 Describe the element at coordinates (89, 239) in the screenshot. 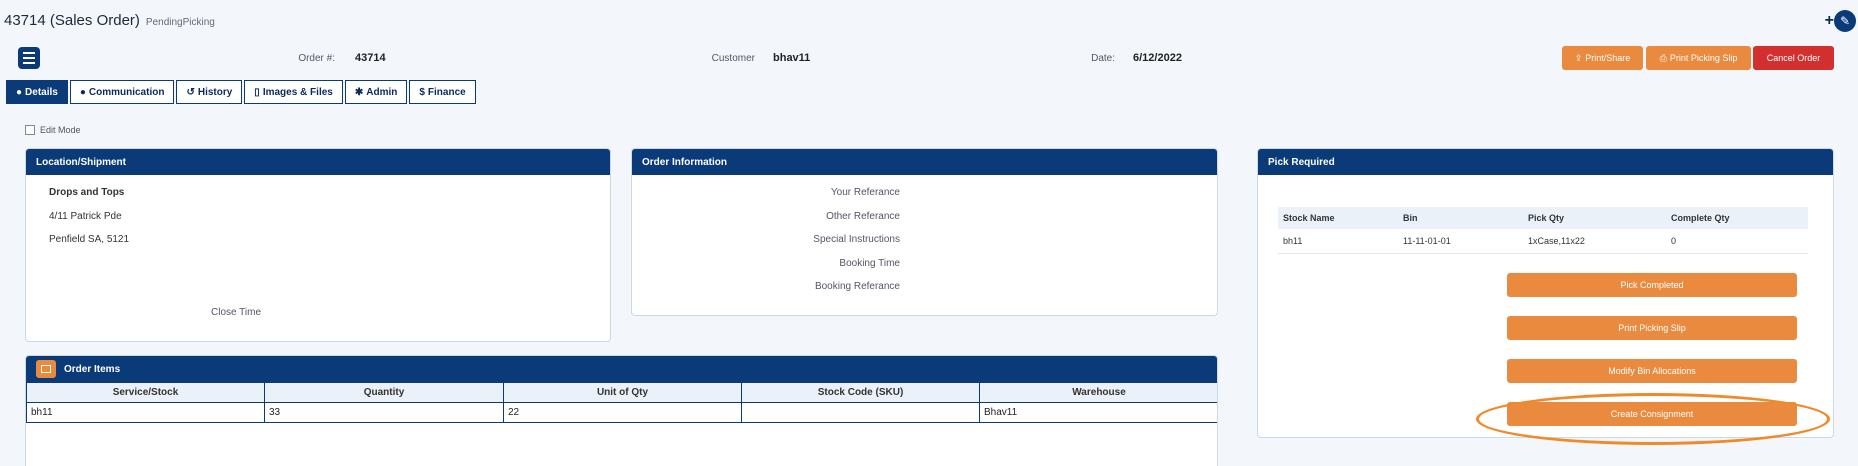

I see `location-address-line2: Penfield SA, 5121` at that location.